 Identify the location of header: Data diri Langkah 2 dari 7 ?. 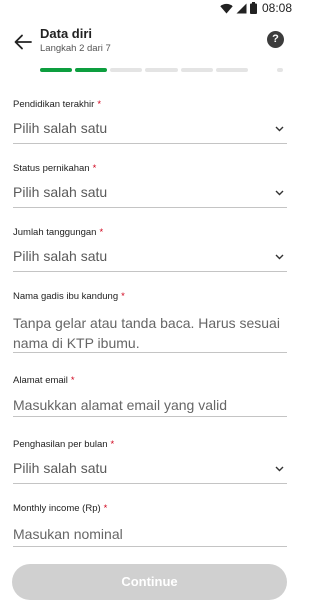
(150, 42).